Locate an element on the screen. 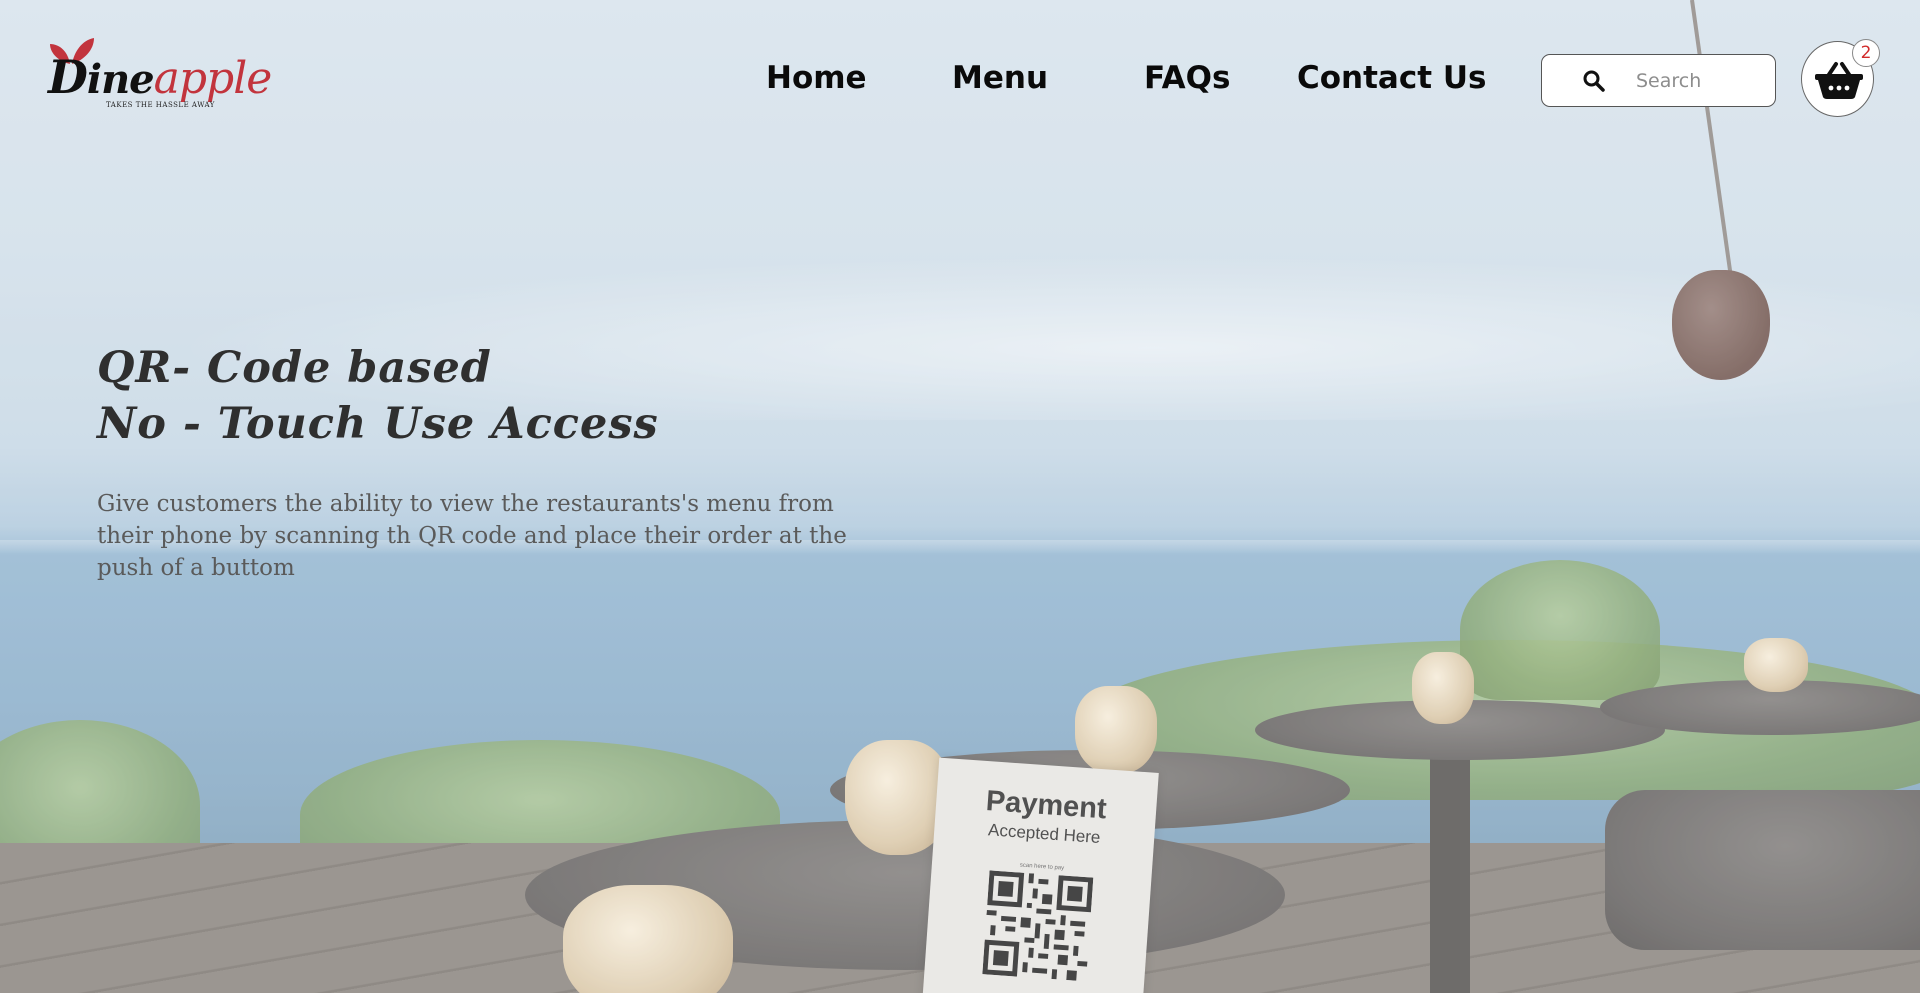 This screenshot has height=993, width=1920. search-box is located at coordinates (1658, 80).